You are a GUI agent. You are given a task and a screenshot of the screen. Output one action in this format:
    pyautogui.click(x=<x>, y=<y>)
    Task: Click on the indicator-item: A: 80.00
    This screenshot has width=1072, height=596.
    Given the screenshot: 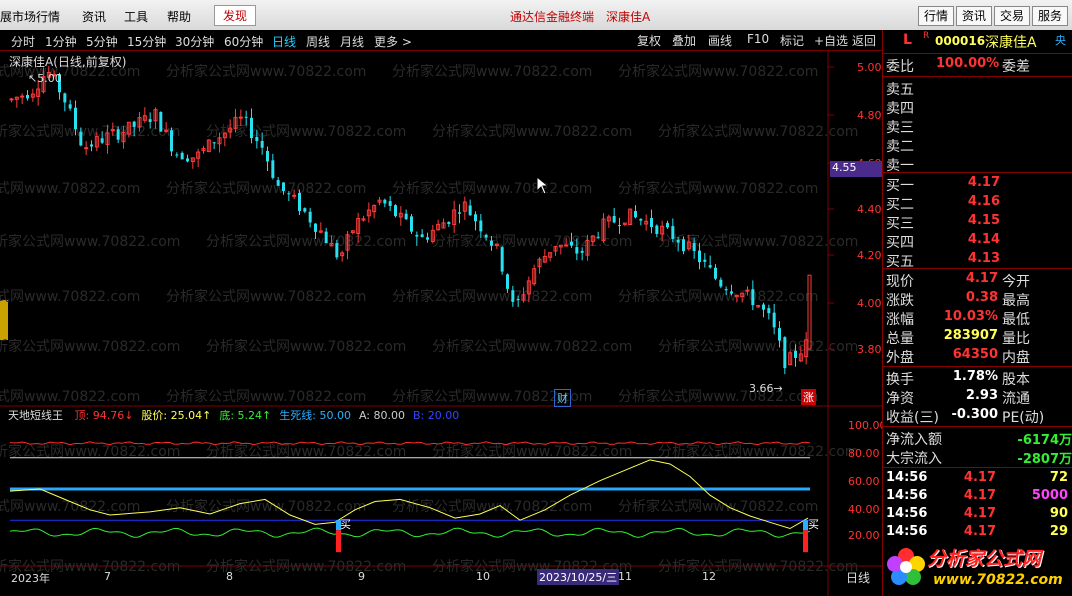 What is the action you would take?
    pyautogui.click(x=381, y=415)
    